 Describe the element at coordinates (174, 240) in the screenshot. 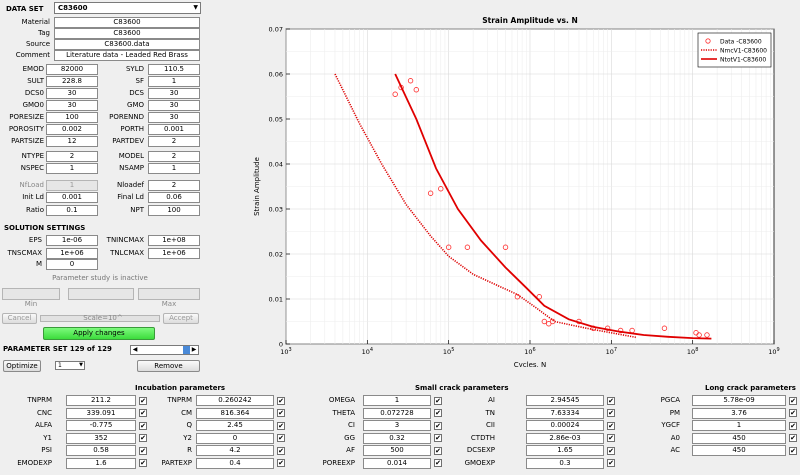

I see `solution-field: 1e+08` at that location.